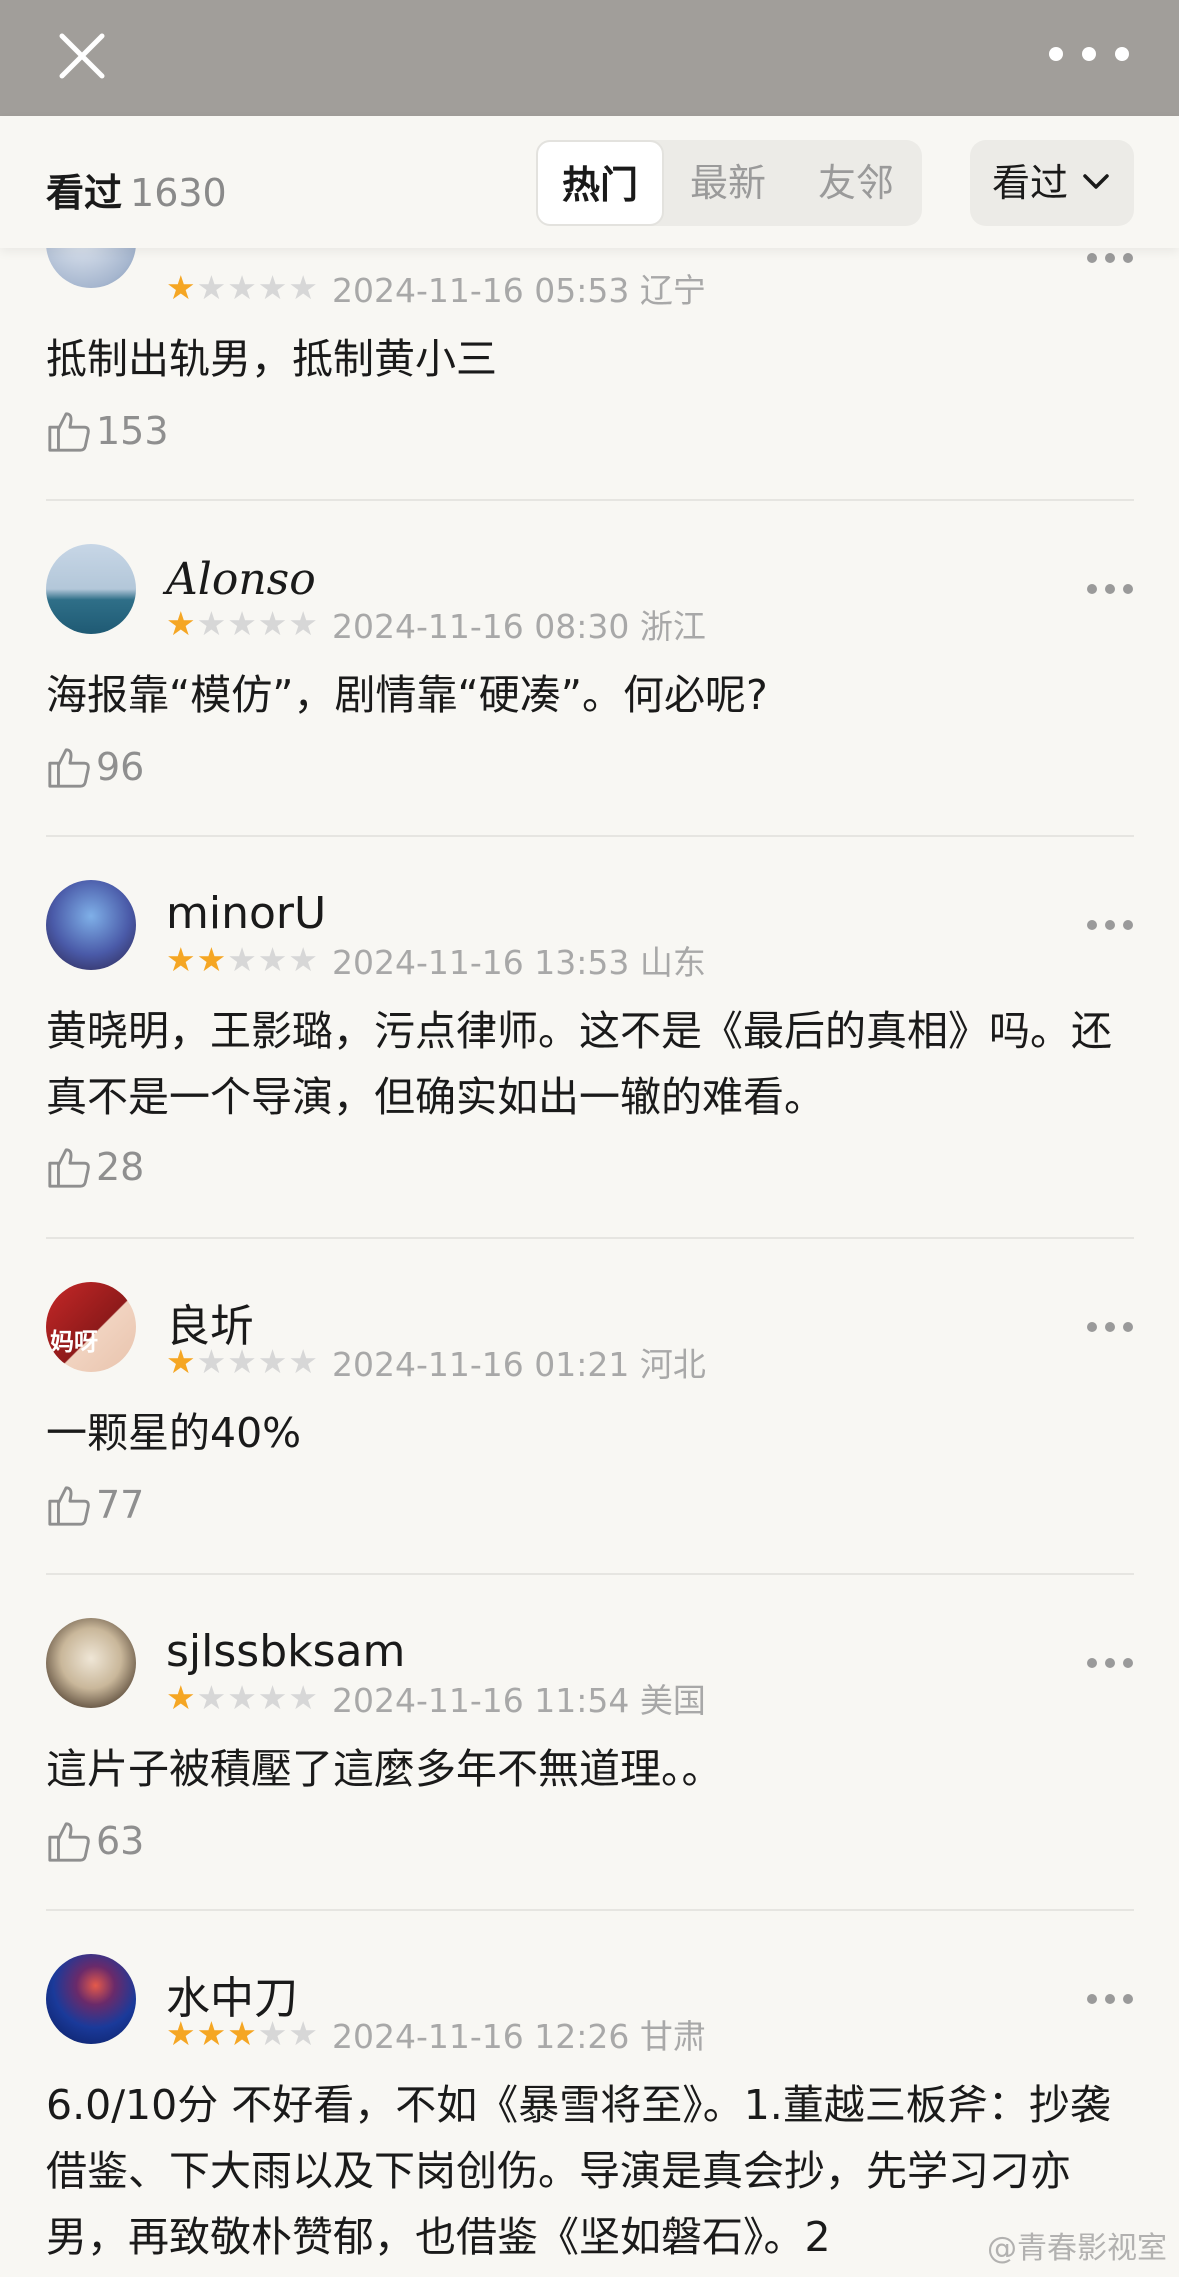 The image size is (1179, 2277). I want to click on avatar: 妈呀, so click(91, 1327).